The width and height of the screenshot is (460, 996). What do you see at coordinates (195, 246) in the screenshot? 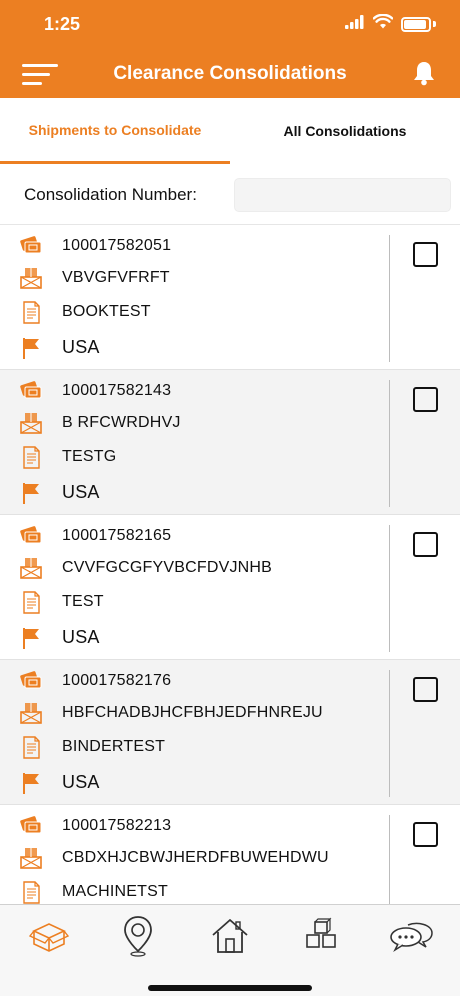
I see `shipment-number-row: 100017582051` at bounding box center [195, 246].